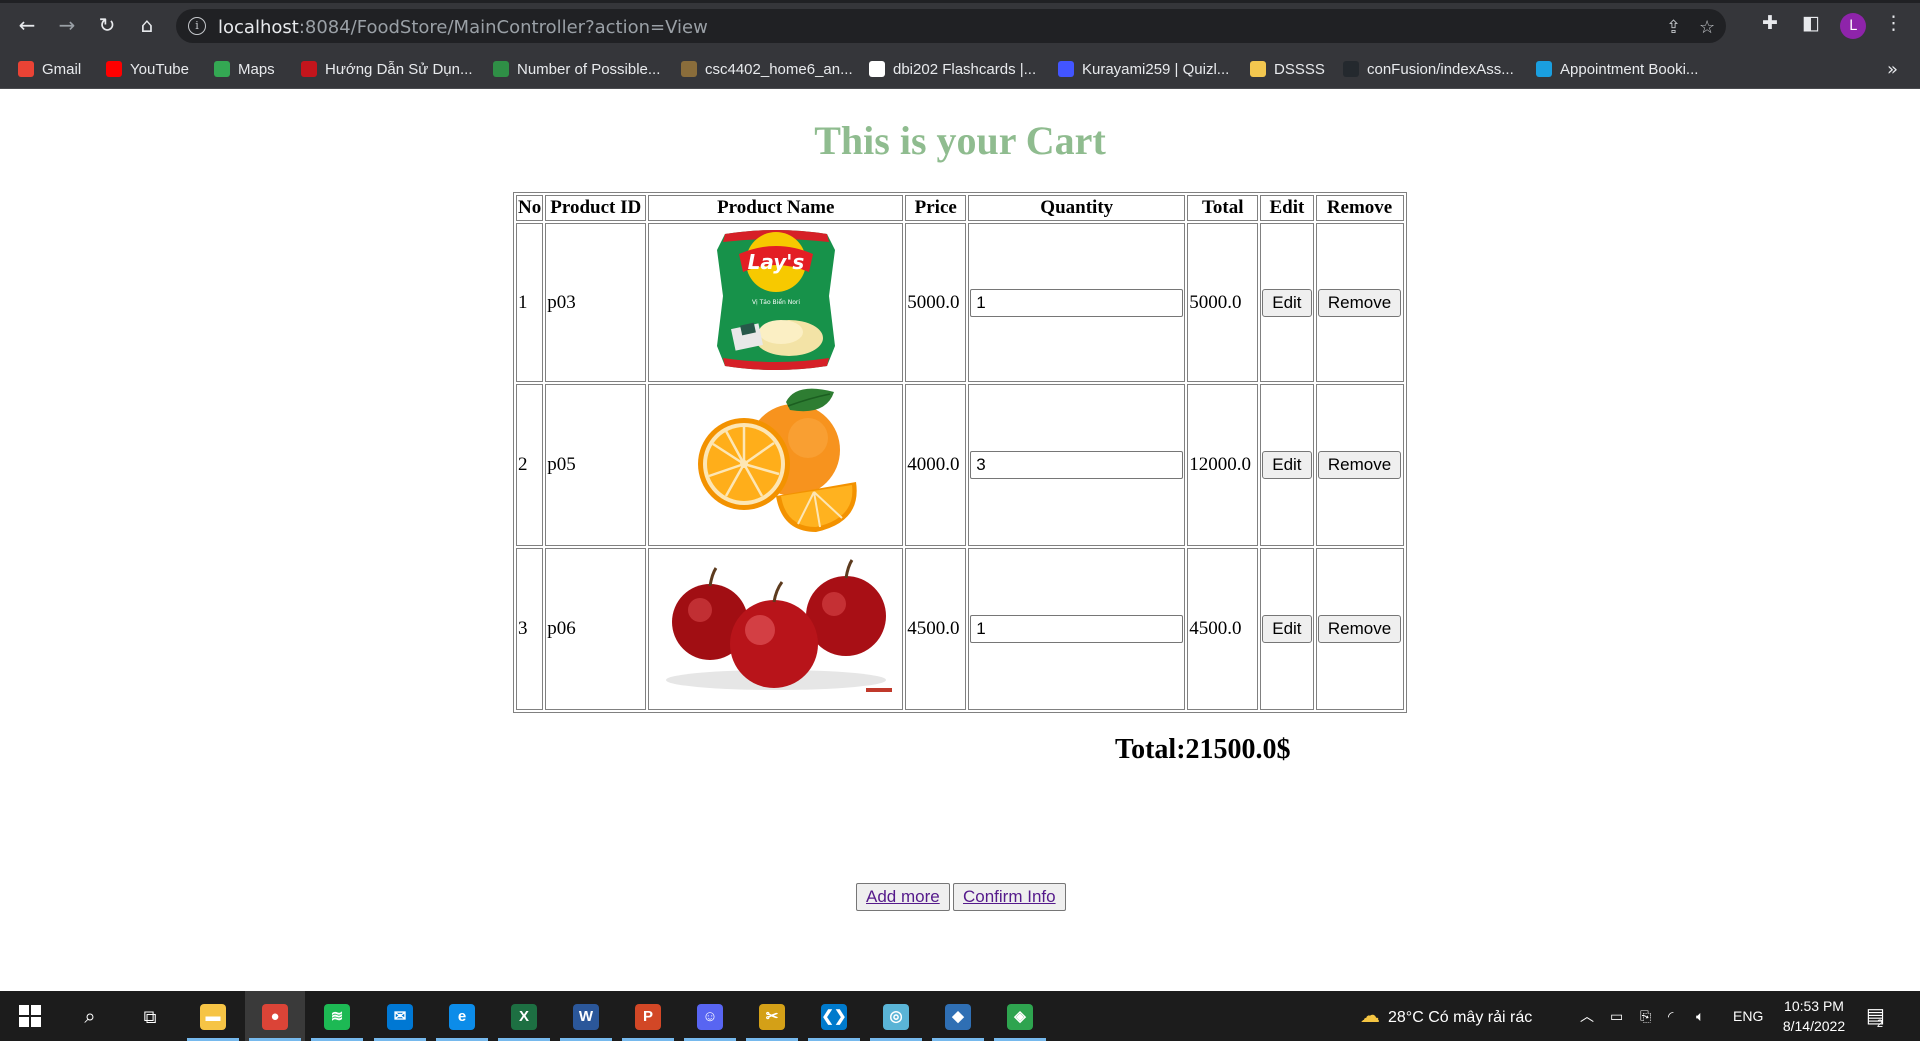  I want to click on powerpoint-icon: P, so click(648, 1016).